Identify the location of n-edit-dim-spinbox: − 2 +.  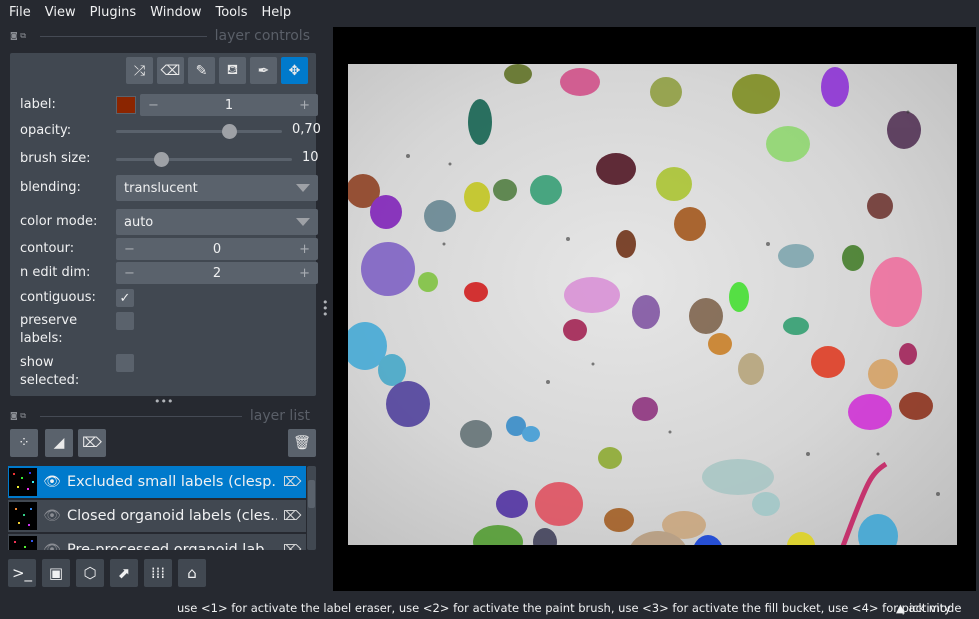
(217, 273).